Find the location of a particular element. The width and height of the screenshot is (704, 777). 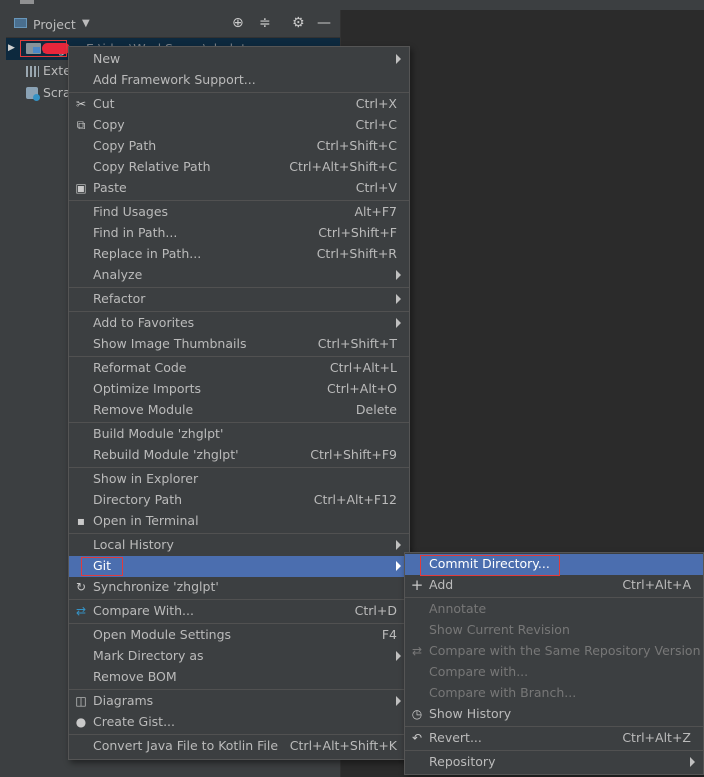

menu-item-repository: Repository is located at coordinates (554, 762).